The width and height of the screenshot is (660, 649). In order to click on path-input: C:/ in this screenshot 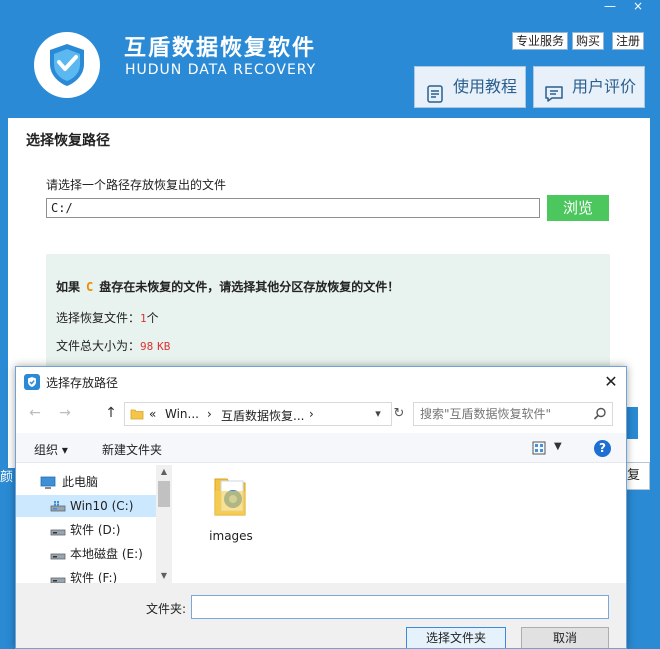, I will do `click(293, 208)`.